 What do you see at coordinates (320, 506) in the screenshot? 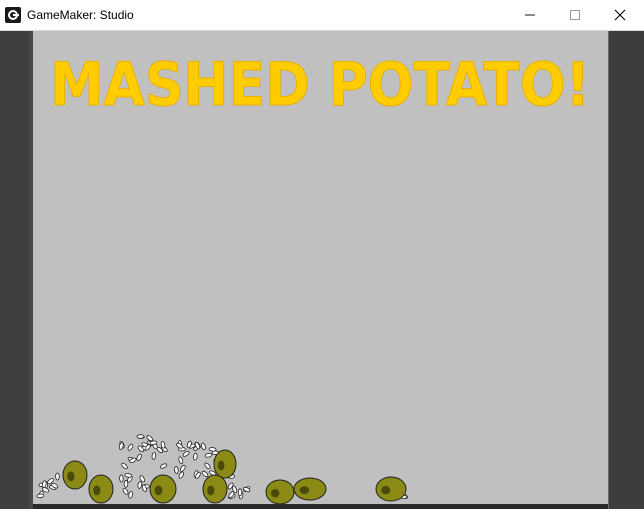
I see `ground-floor` at bounding box center [320, 506].